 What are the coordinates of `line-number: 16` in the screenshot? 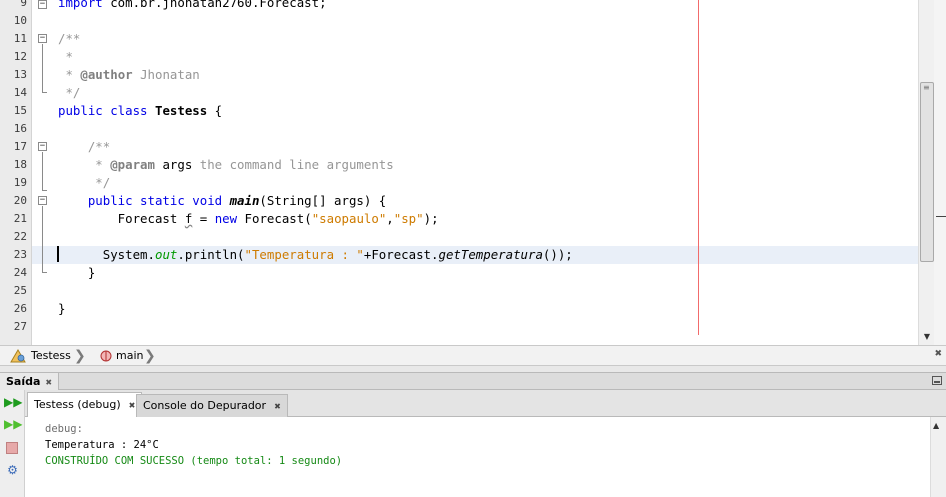 It's located at (20, 128).